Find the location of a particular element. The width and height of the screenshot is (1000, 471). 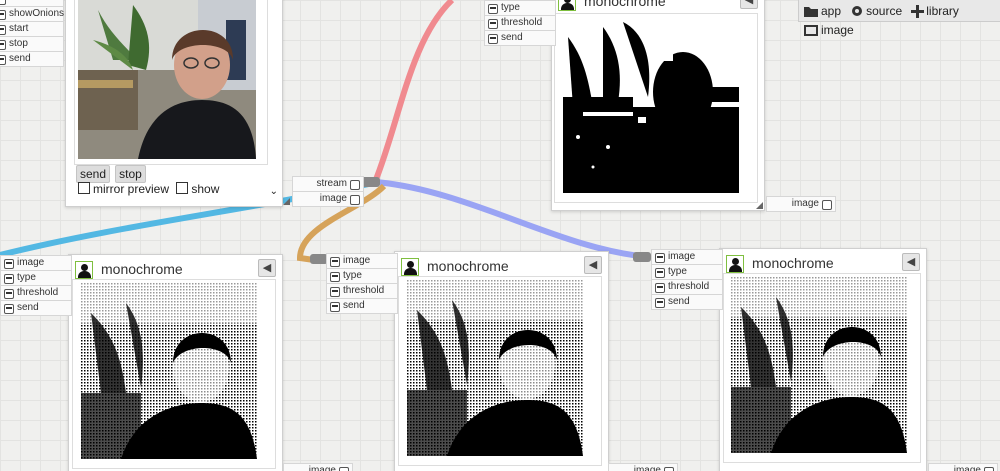

camera-module: send stop mirror preview show ⌄ is located at coordinates (174, 103).